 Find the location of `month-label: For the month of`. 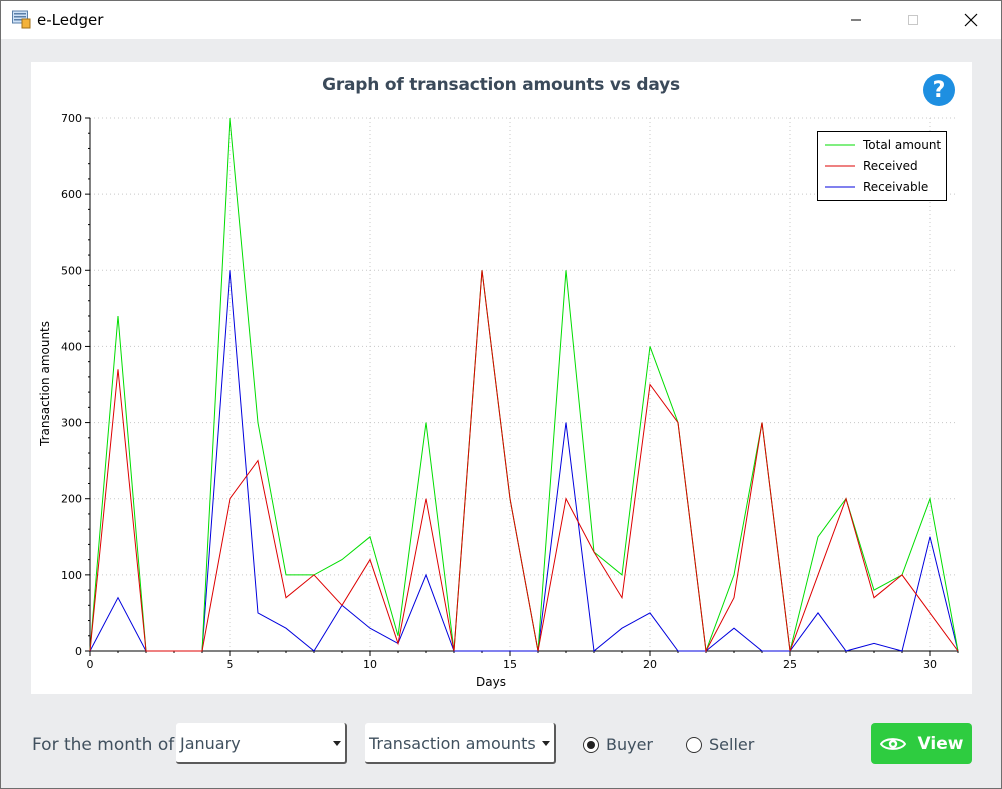

month-label: For the month of is located at coordinates (103, 745).